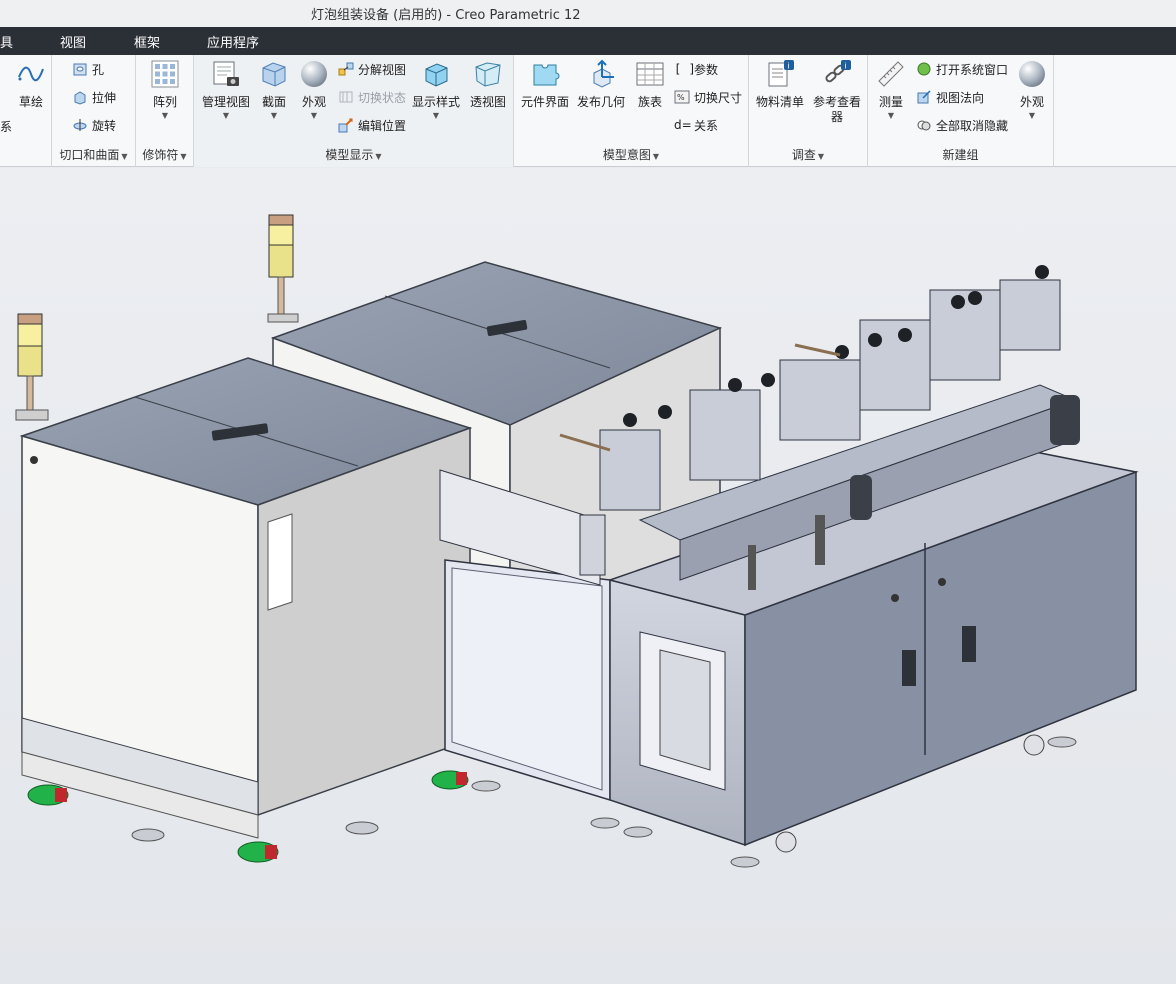  Describe the element at coordinates (226, 90) in the screenshot. I see `manage-views-button: 管理视图 ▼` at that location.